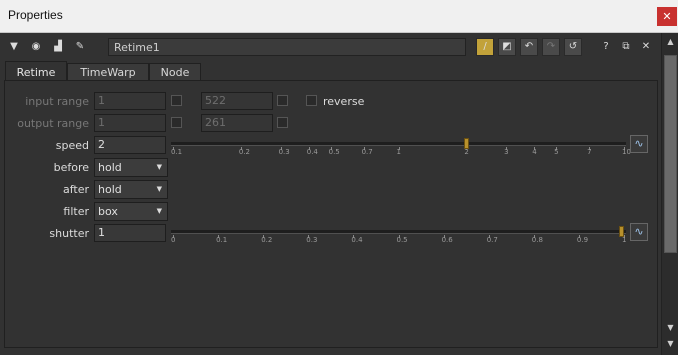 Image resolution: width=678 pixels, height=355 pixels. Describe the element at coordinates (639, 144) in the screenshot. I see `speed-curve-icon: ∿` at that location.